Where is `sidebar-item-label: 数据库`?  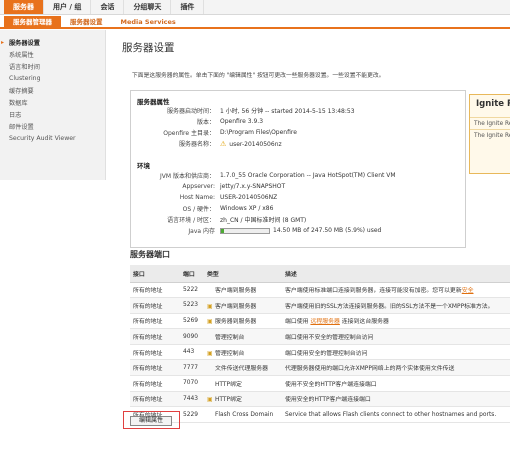 sidebar-item-label: 数据库 is located at coordinates (18, 103).